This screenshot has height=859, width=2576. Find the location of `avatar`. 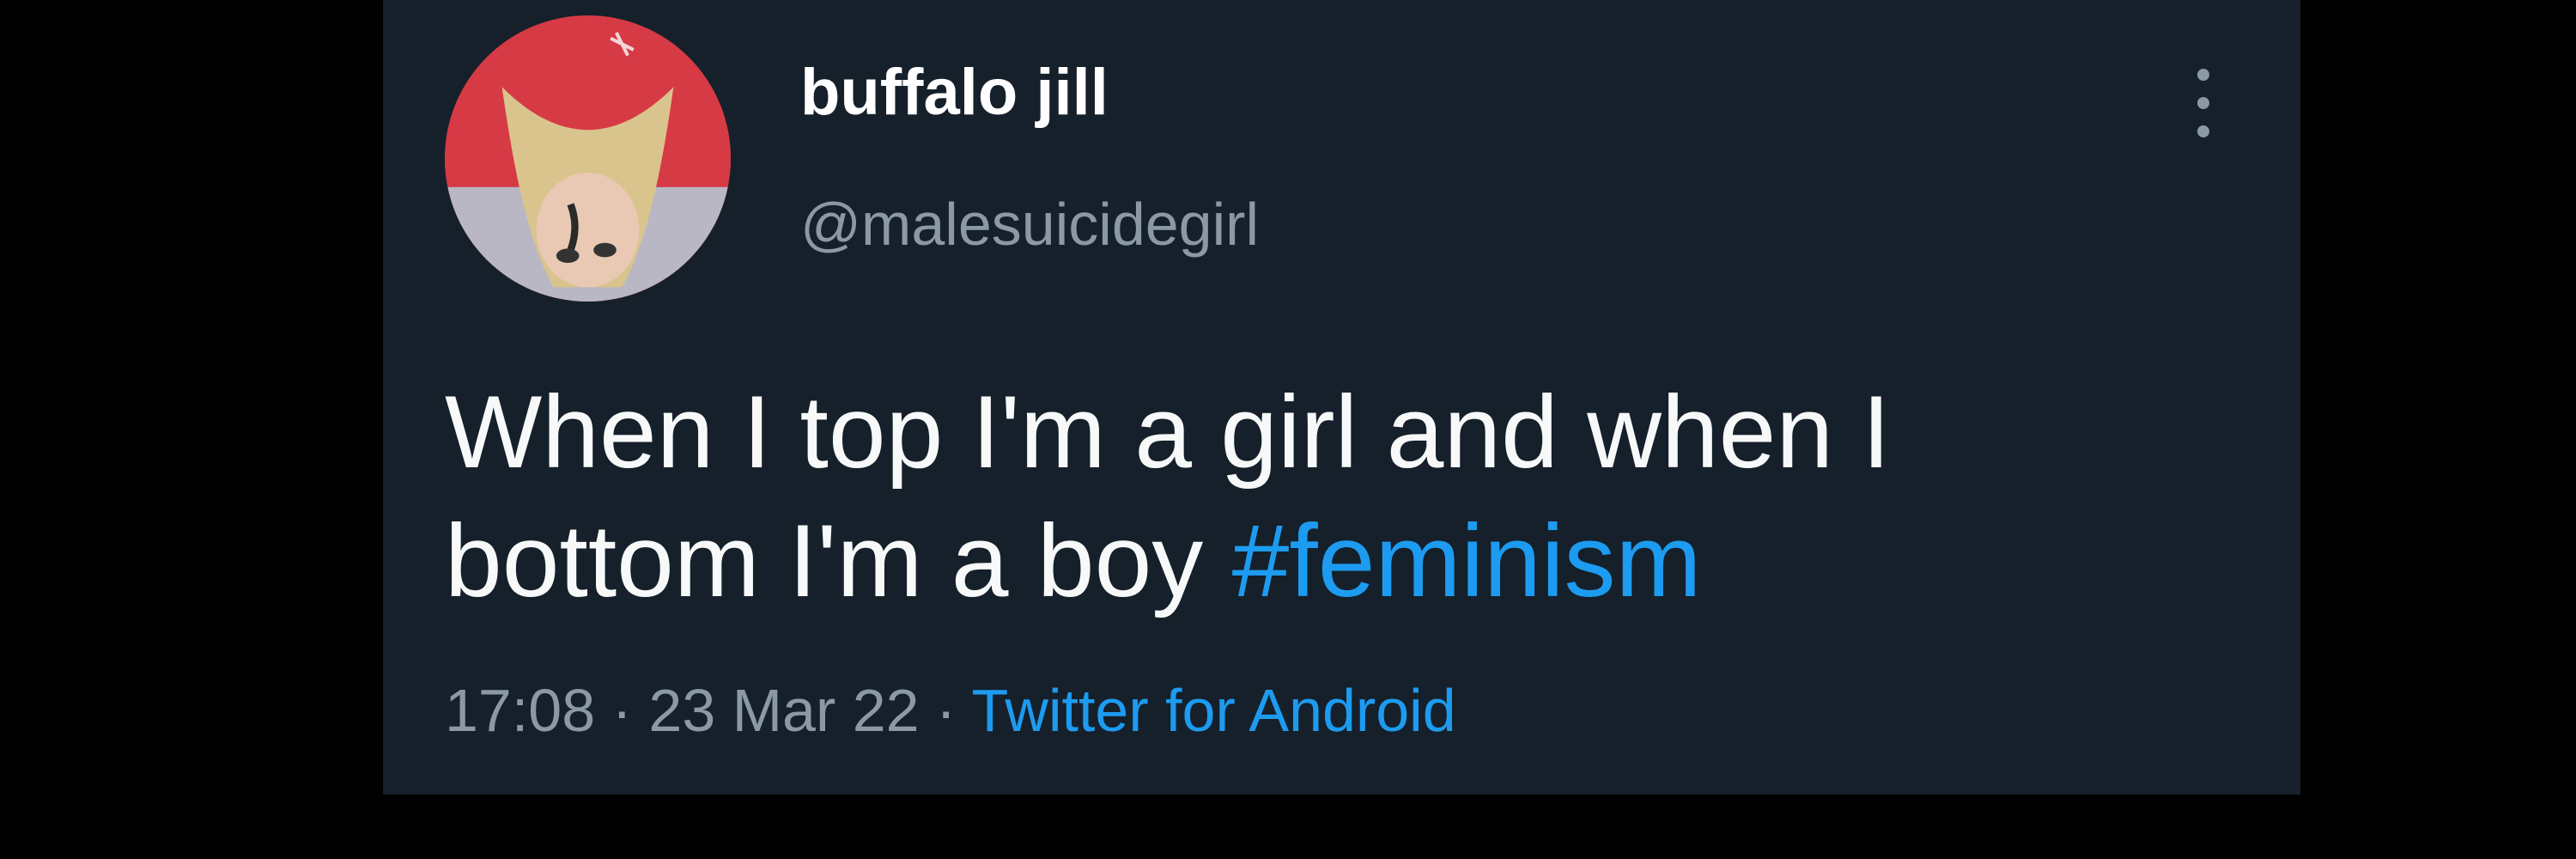

avatar is located at coordinates (588, 158).